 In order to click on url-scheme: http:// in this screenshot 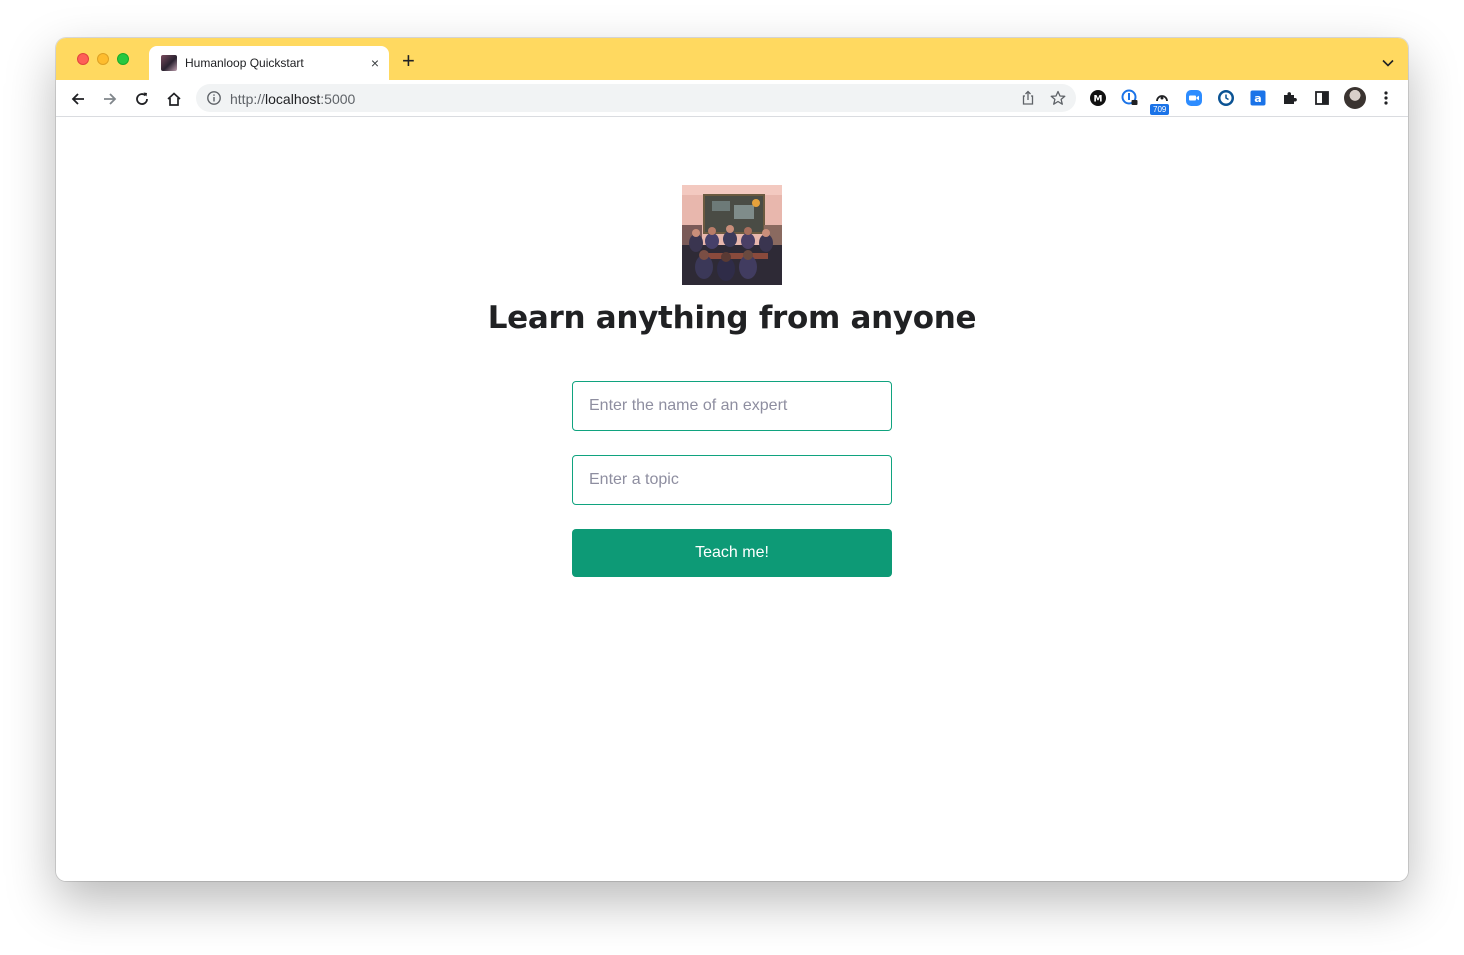, I will do `click(248, 99)`.